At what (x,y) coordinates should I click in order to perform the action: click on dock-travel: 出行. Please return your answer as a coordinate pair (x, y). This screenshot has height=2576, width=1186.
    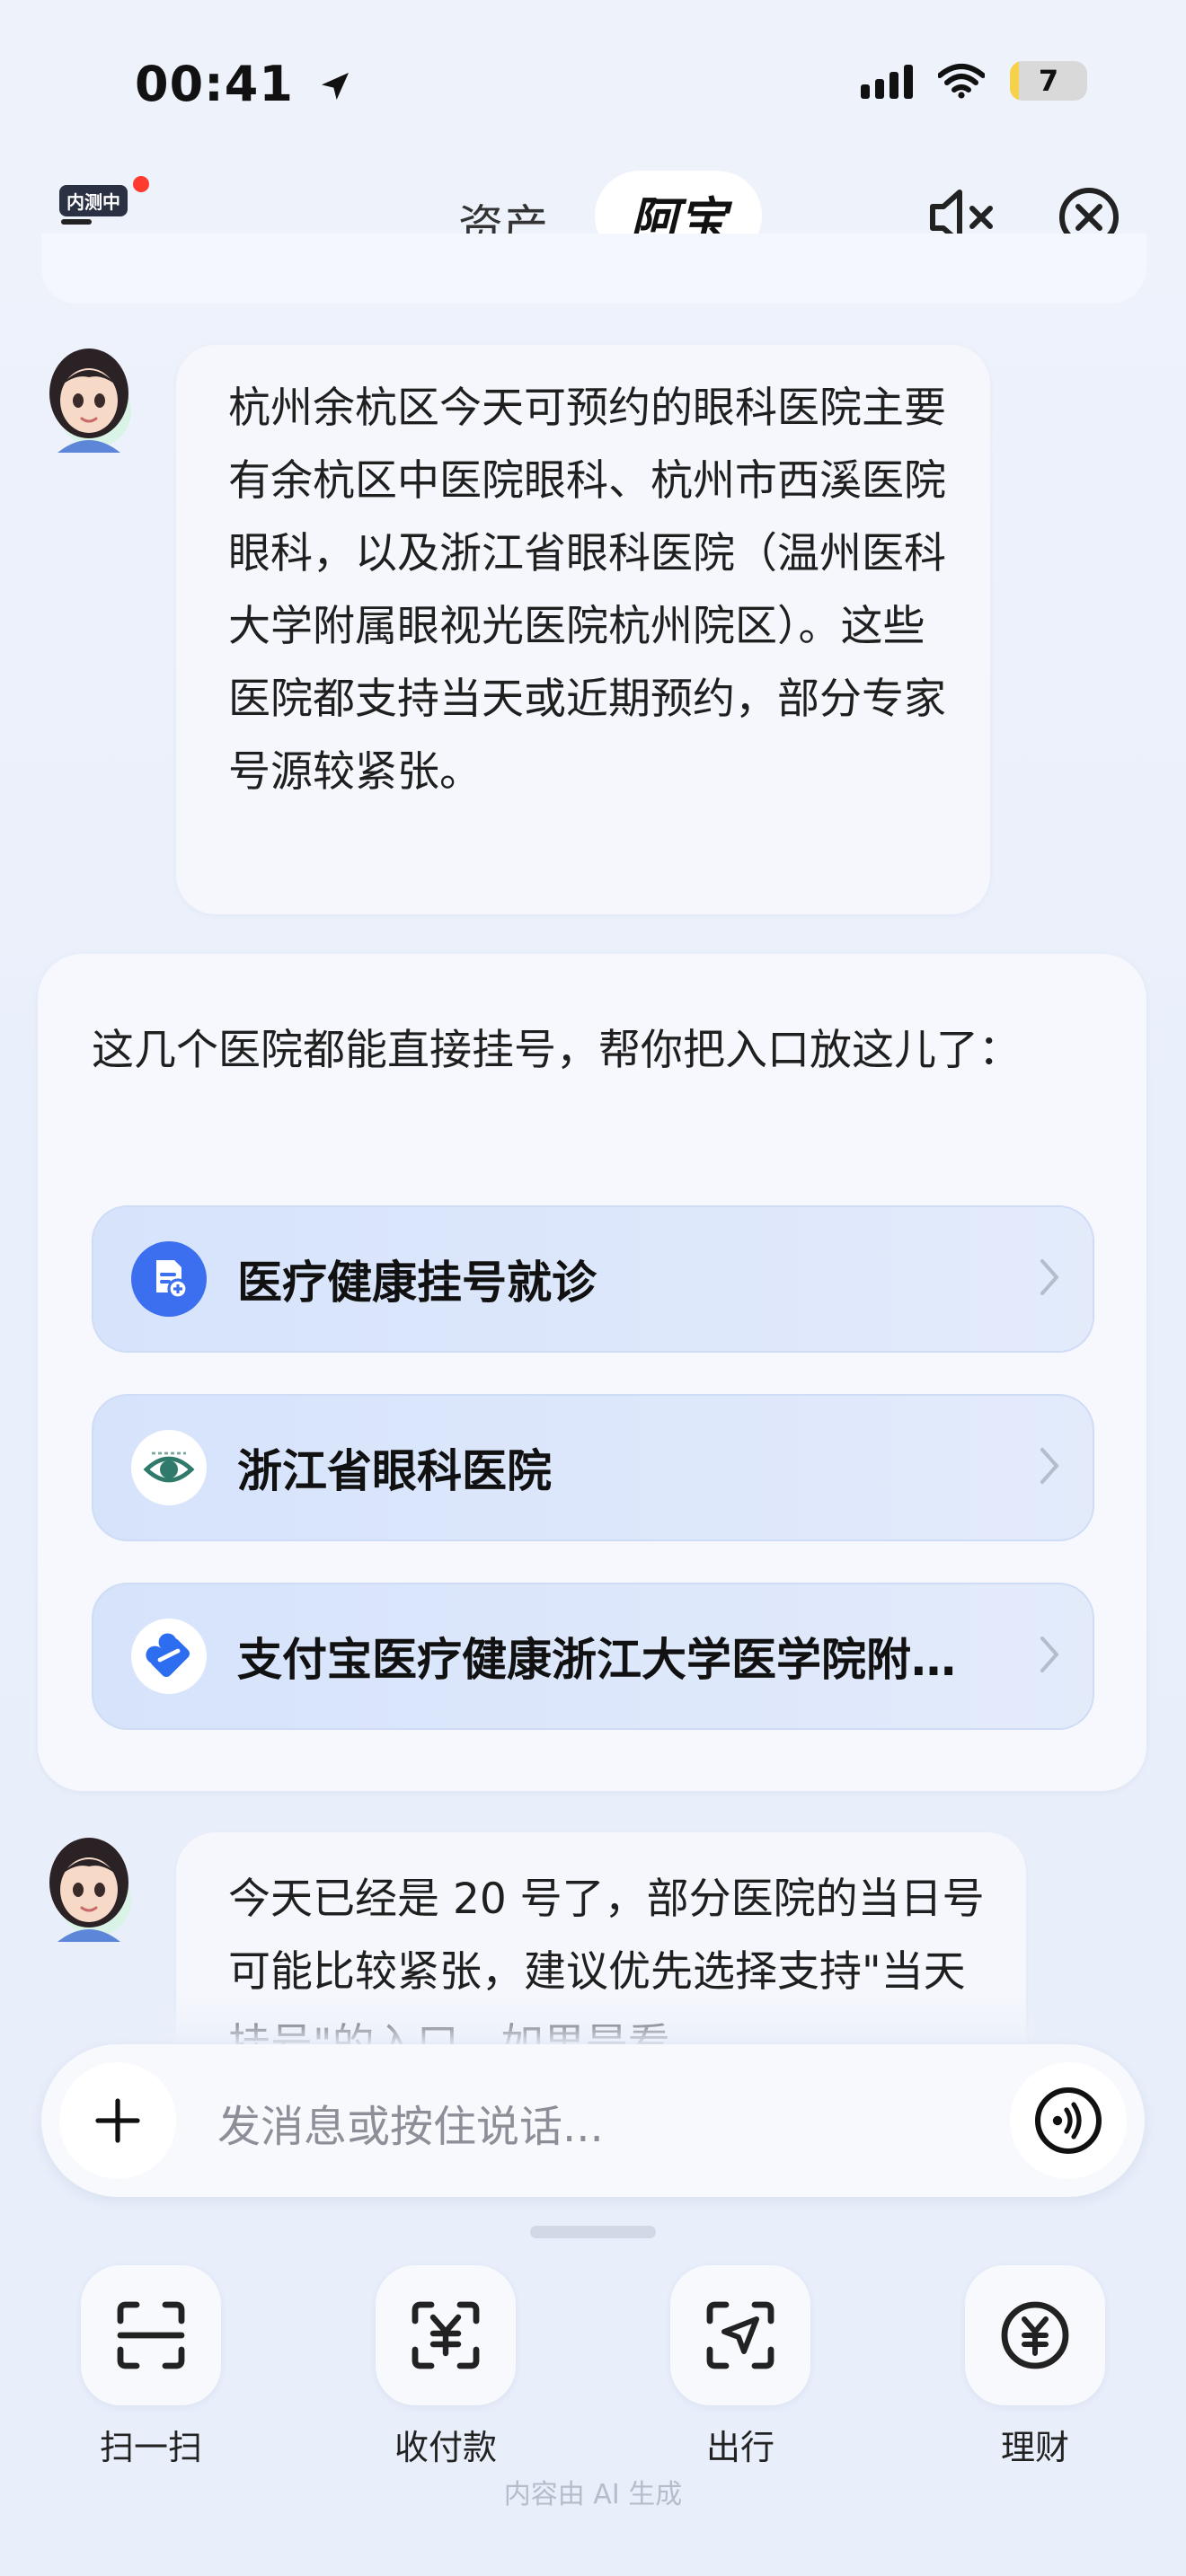
    Looking at the image, I should click on (740, 2367).